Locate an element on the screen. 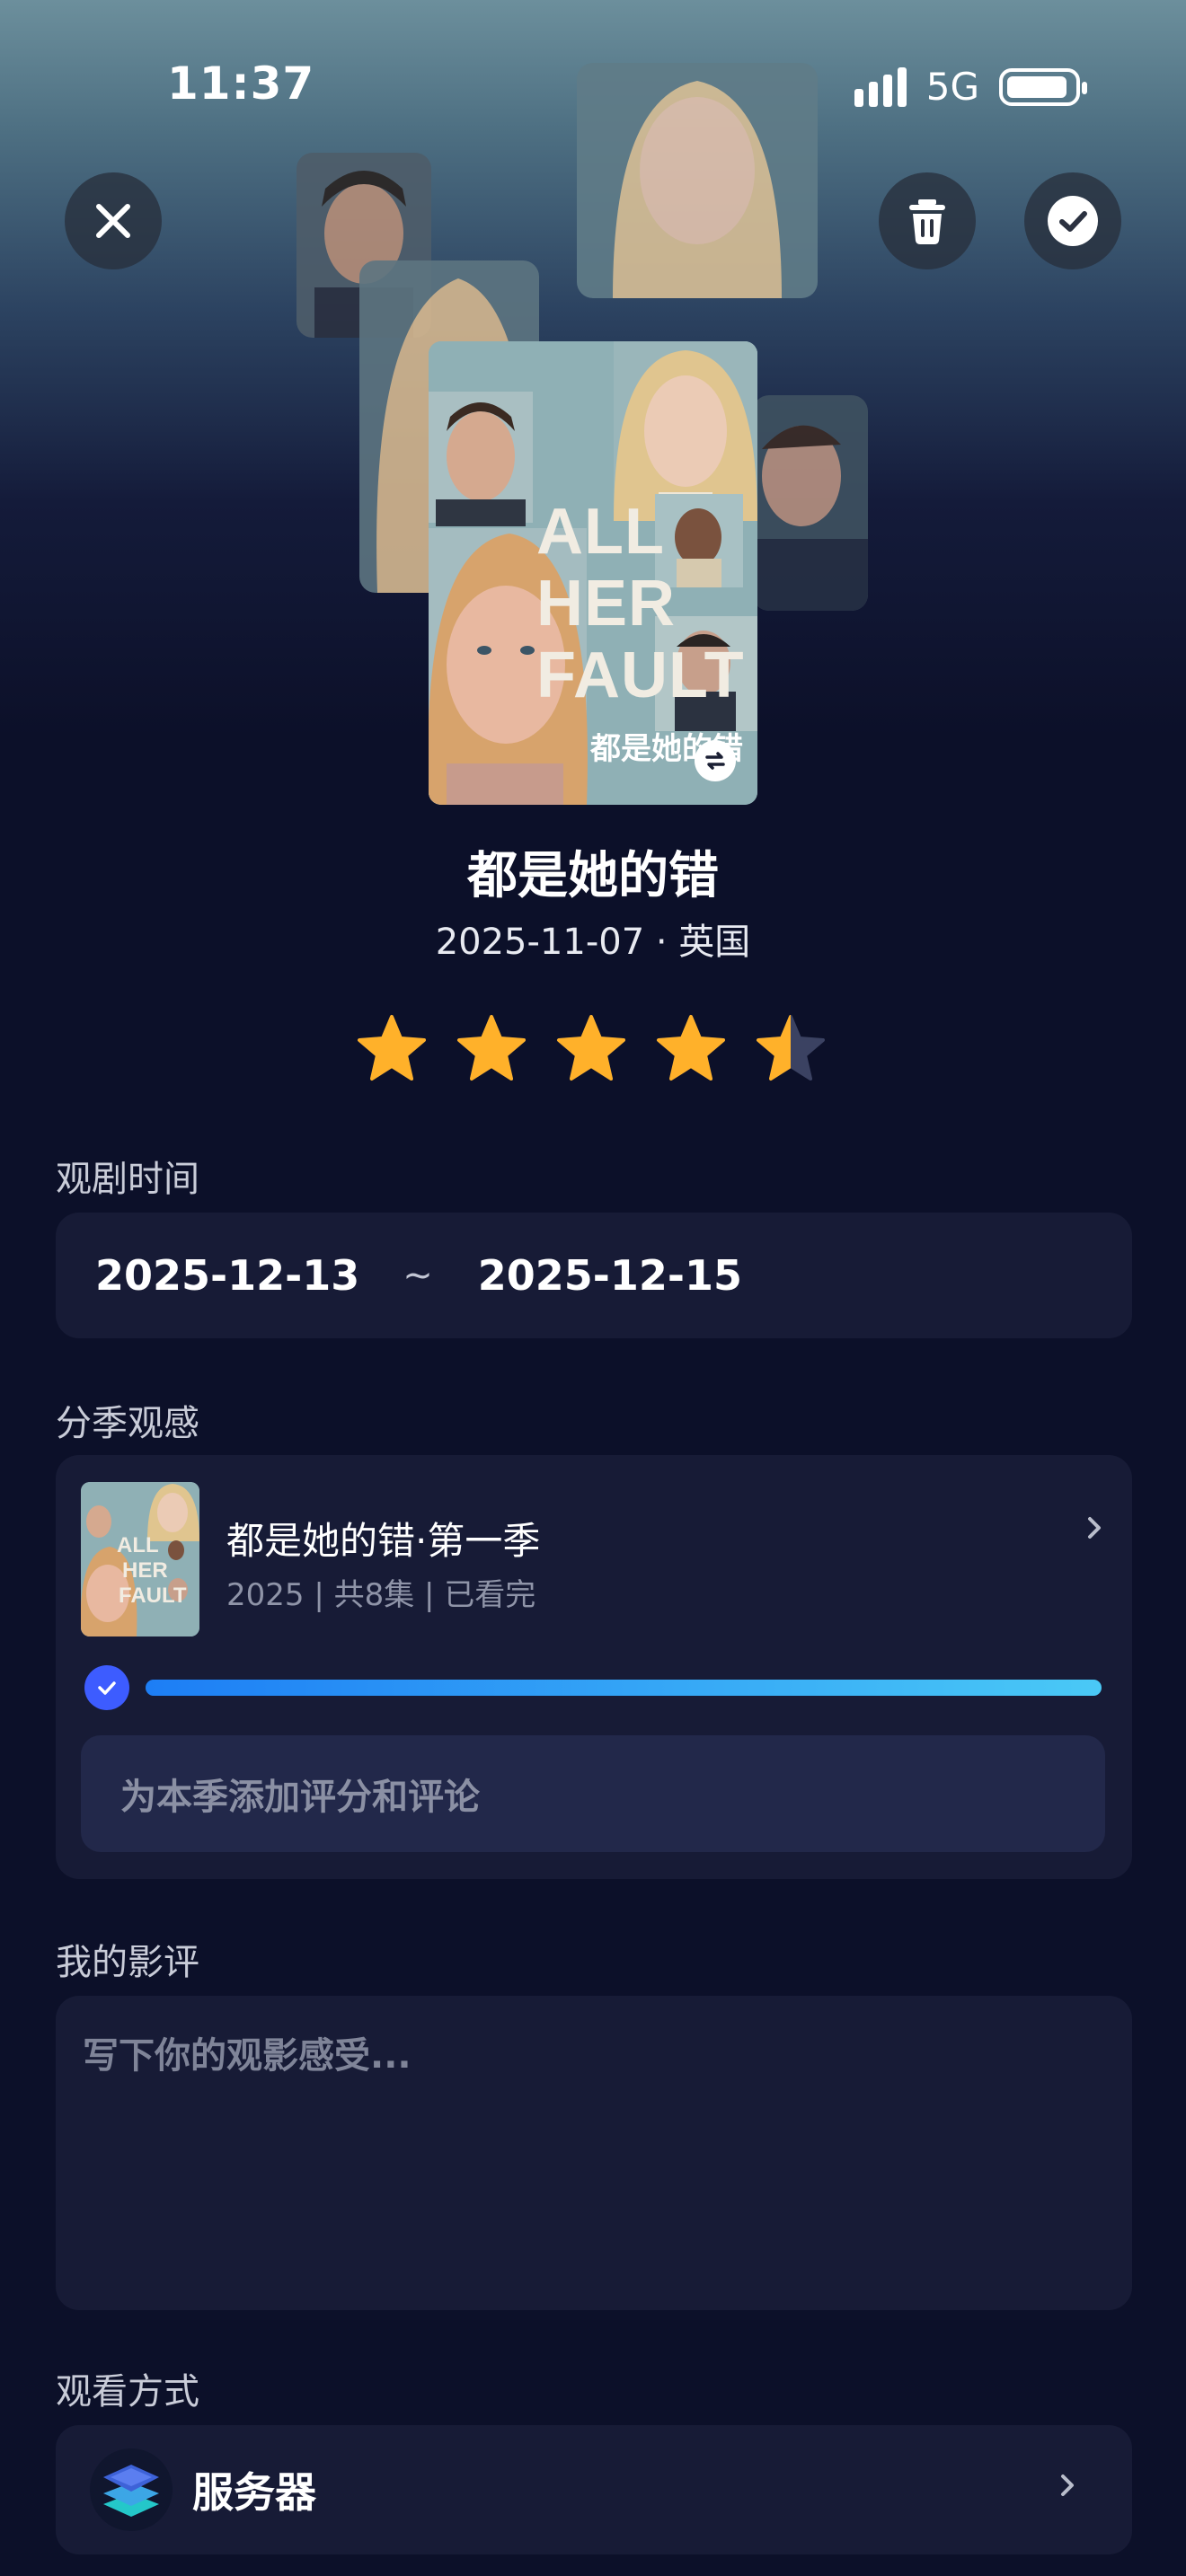 Image resolution: width=1186 pixels, height=2576 pixels. watch-period-card: 2025-12-13 ~ 2025-12-15 is located at coordinates (594, 1275).